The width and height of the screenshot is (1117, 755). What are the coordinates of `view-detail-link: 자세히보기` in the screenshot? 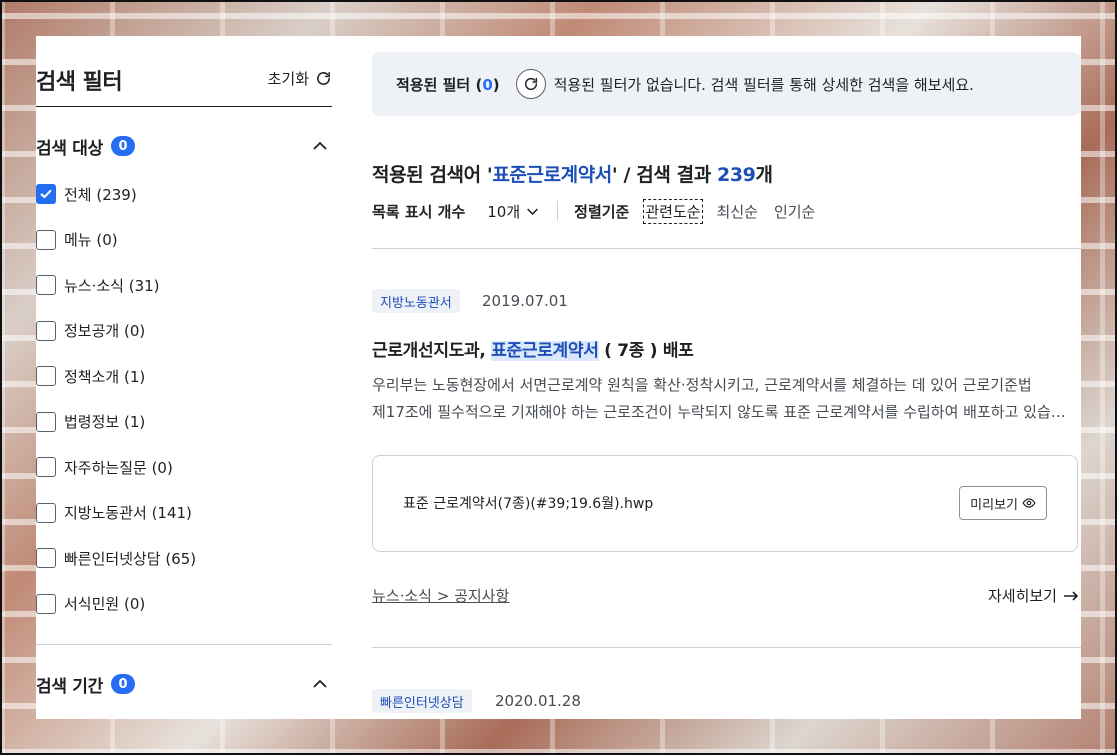 It's located at (1033, 595).